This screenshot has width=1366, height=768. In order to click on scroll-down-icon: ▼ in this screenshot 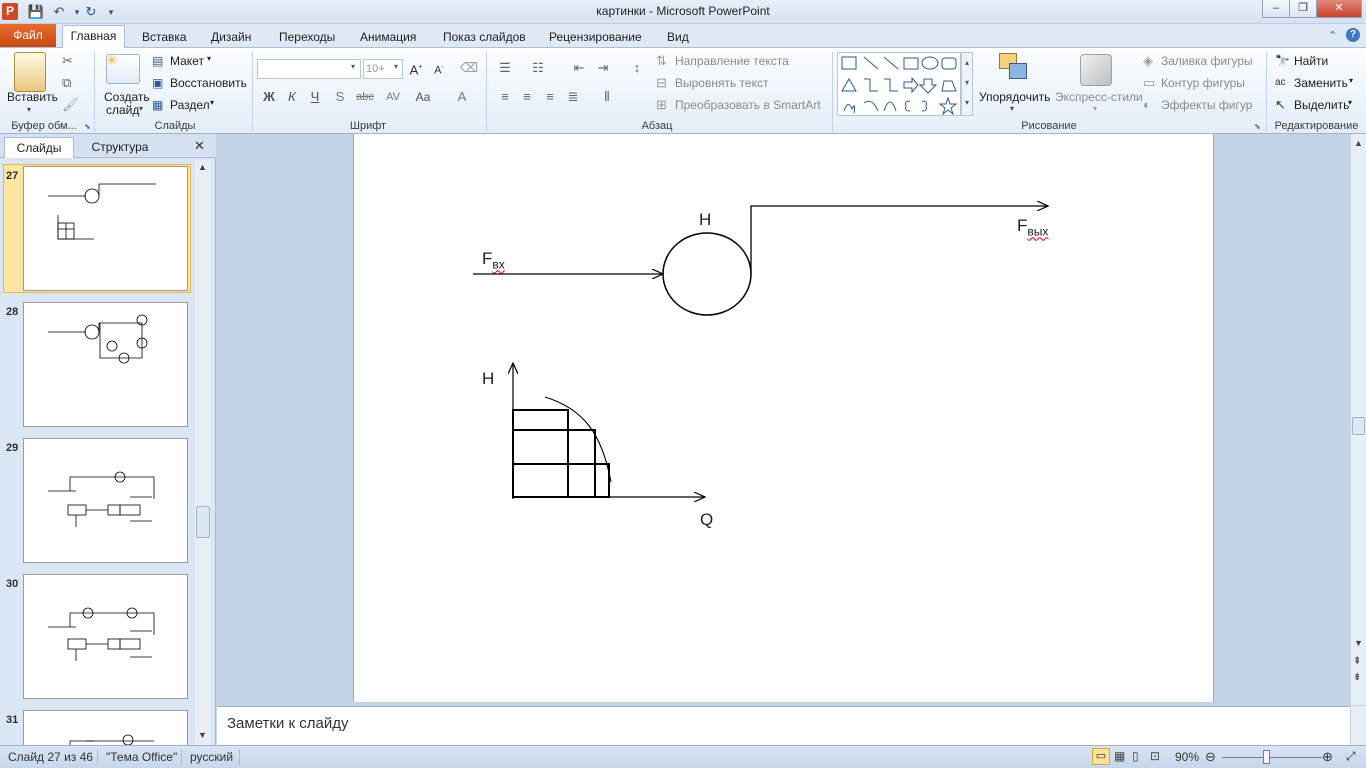, I will do `click(202, 735)`.